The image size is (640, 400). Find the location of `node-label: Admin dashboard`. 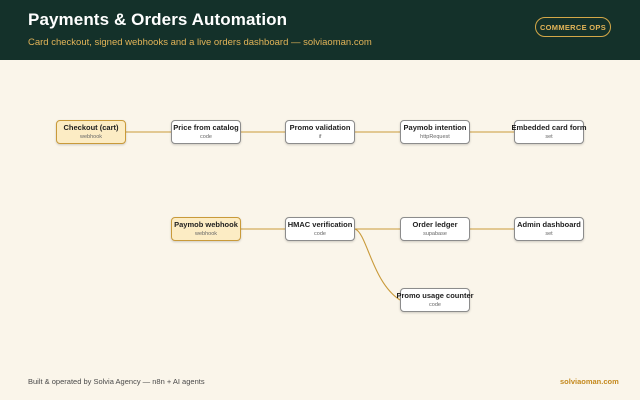

node-label: Admin dashboard is located at coordinates (549, 224).